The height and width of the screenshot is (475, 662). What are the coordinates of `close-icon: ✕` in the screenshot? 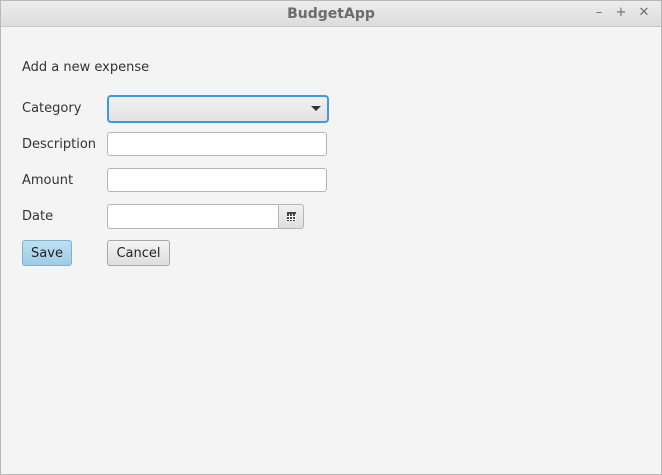 It's located at (644, 13).